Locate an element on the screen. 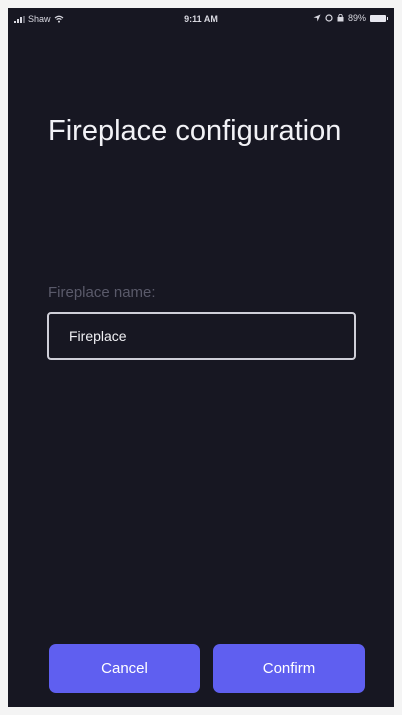  fireplace-name-input is located at coordinates (201, 336).